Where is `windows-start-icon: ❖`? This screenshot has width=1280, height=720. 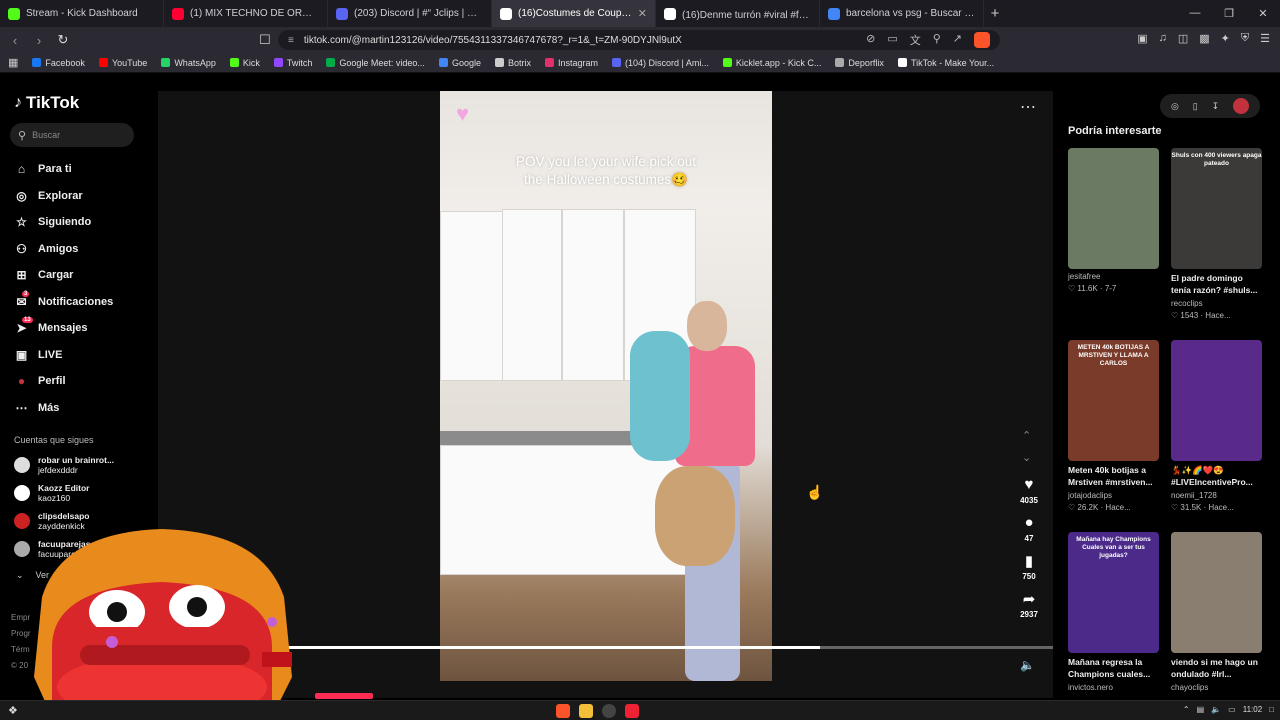
windows-start-icon: ❖ is located at coordinates (13, 710).